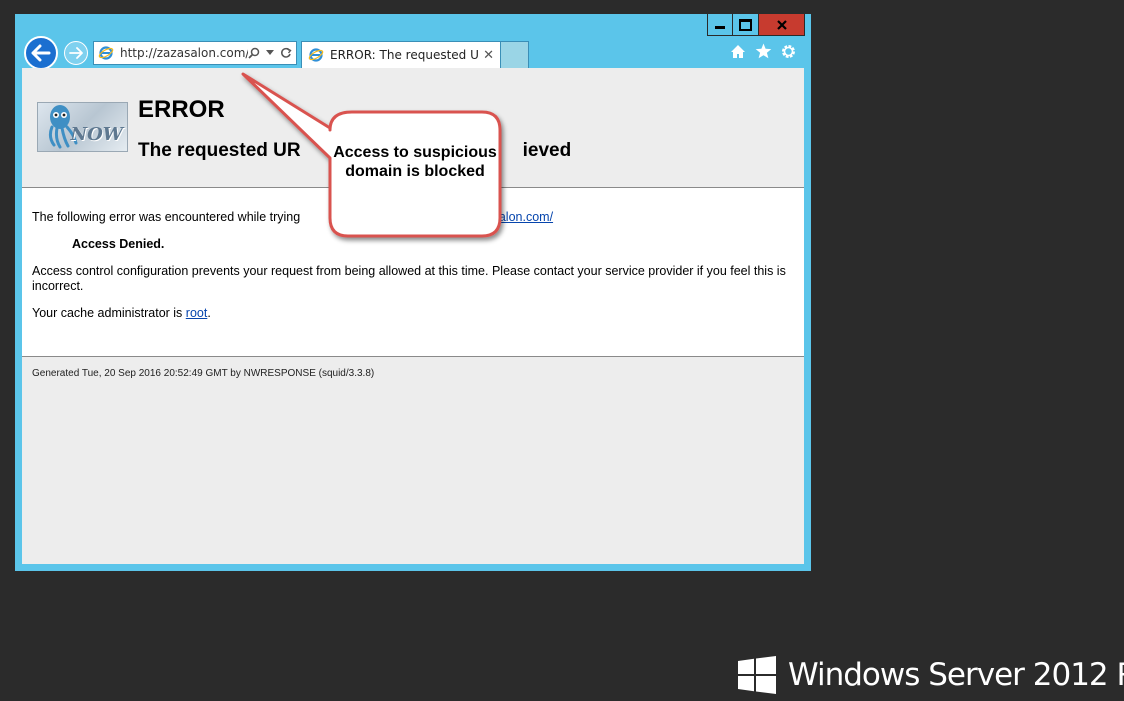  What do you see at coordinates (757, 675) in the screenshot?
I see `windows-logo-icon` at bounding box center [757, 675].